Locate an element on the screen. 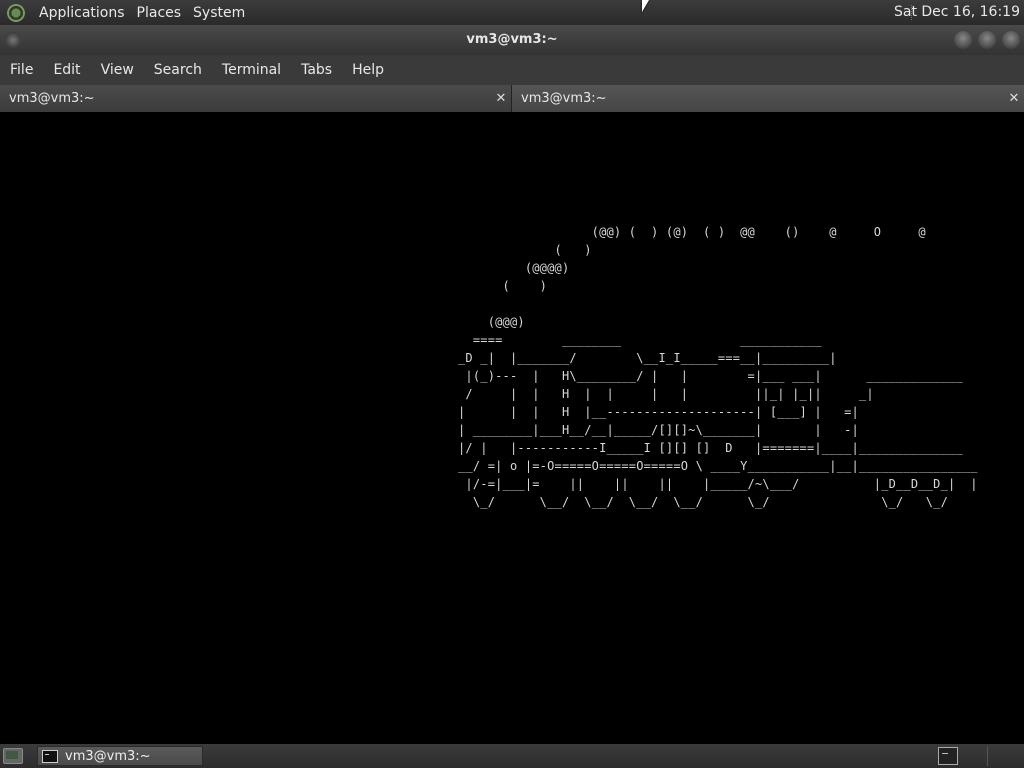 The image size is (1024, 768). window-title: vm3@vm3:~ is located at coordinates (512, 39).